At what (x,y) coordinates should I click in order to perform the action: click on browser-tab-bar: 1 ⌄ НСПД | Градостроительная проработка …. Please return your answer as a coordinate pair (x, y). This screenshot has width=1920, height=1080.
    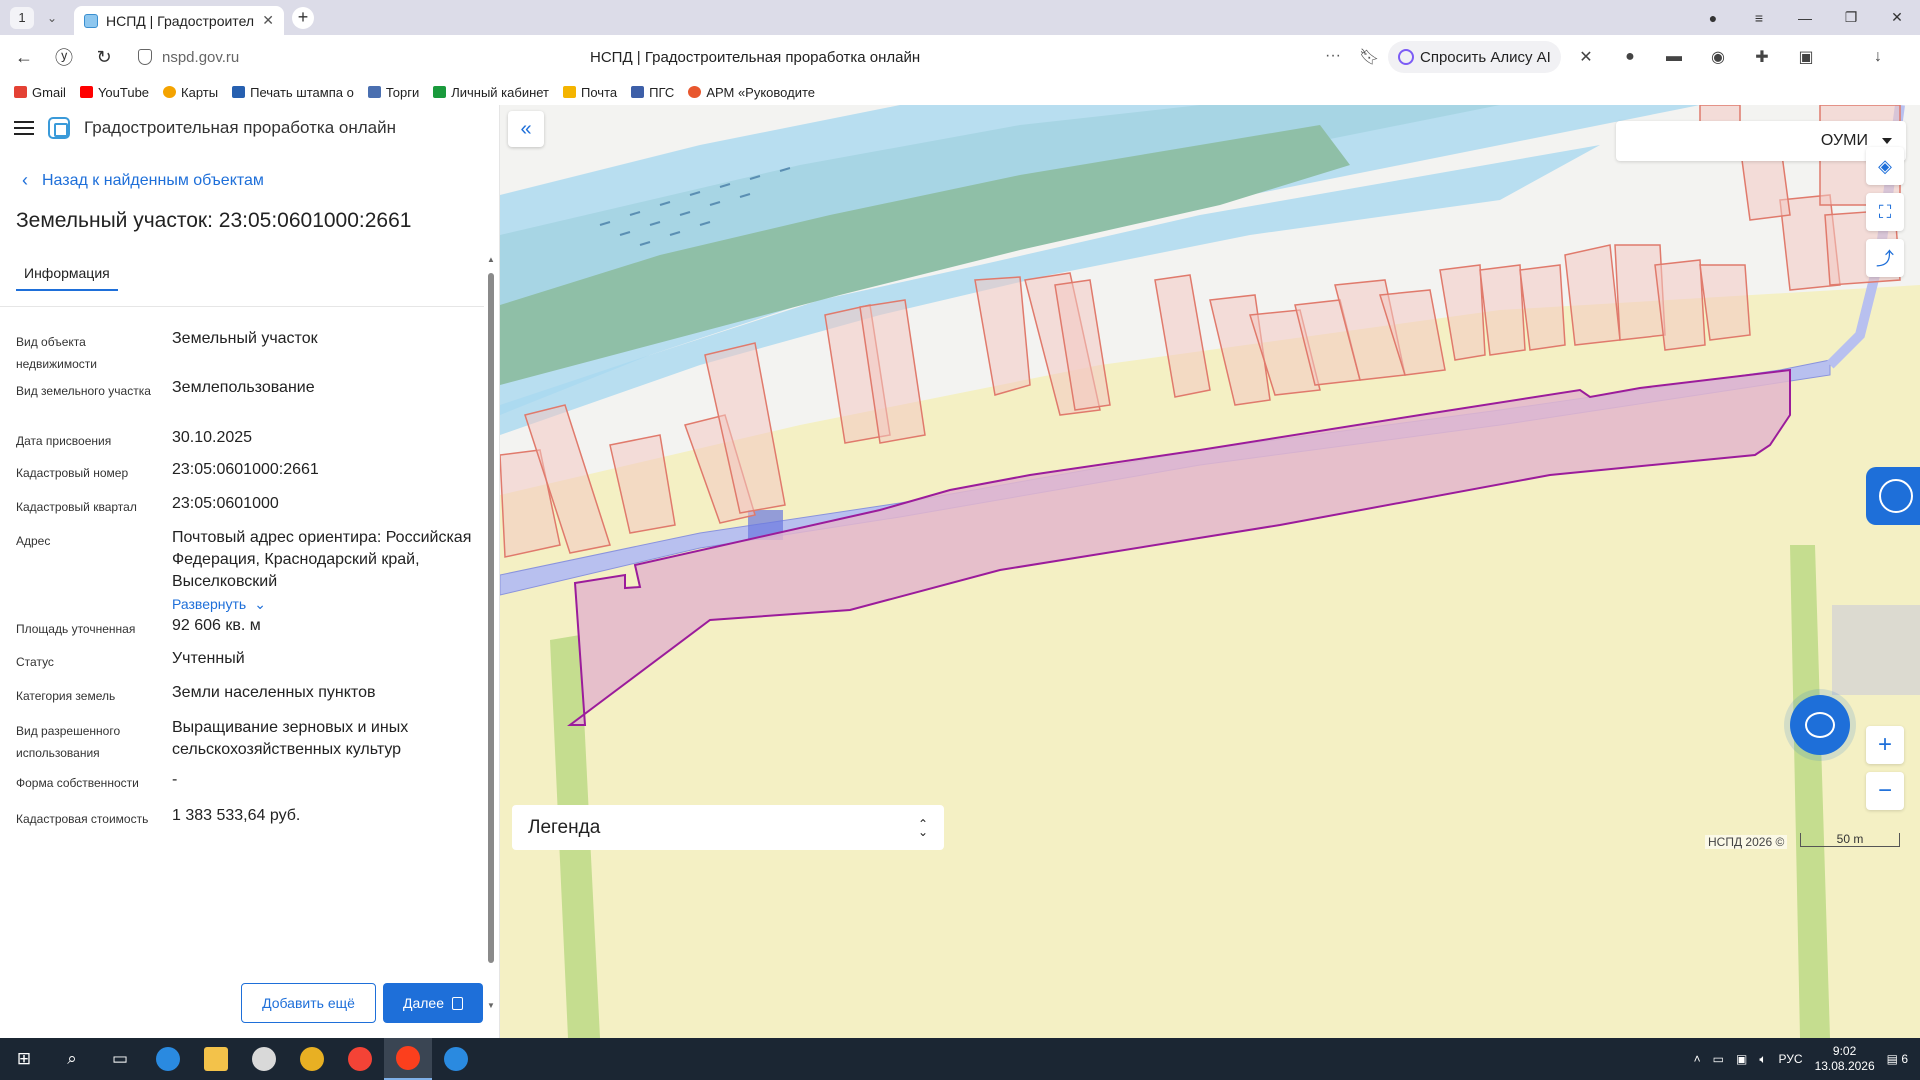
    Looking at the image, I should click on (960, 17).